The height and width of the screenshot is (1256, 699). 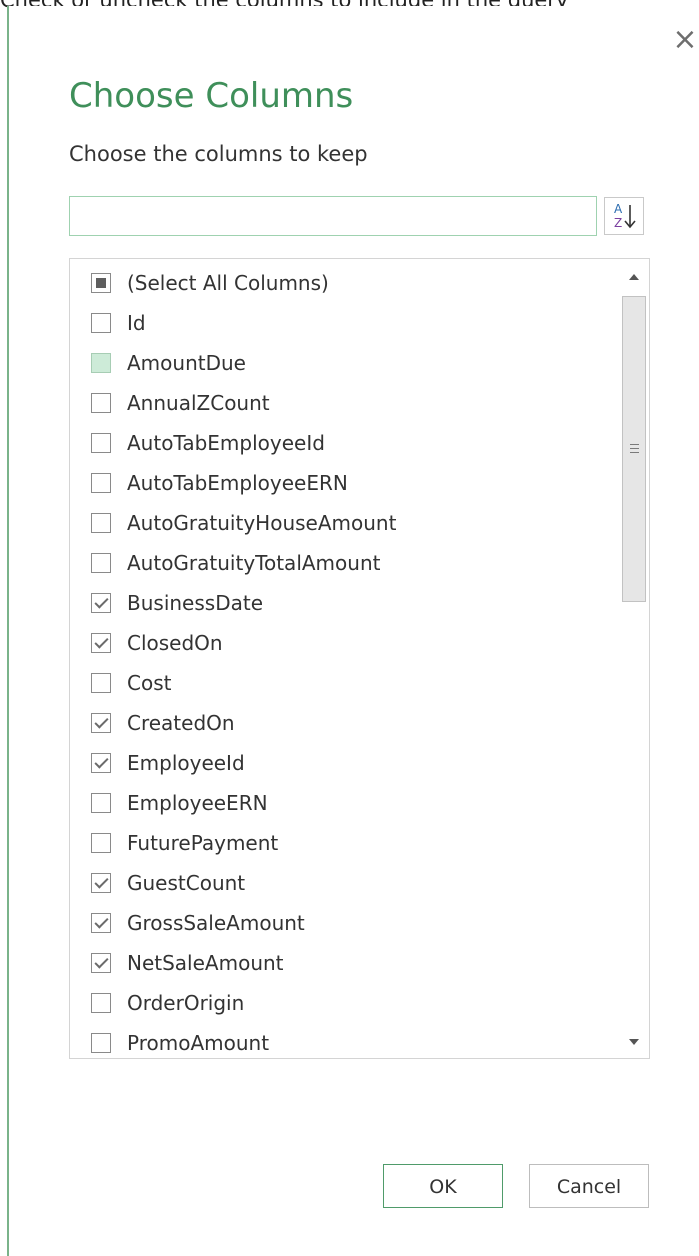 I want to click on column-row: NetSaleAmount, so click(x=341, y=963).